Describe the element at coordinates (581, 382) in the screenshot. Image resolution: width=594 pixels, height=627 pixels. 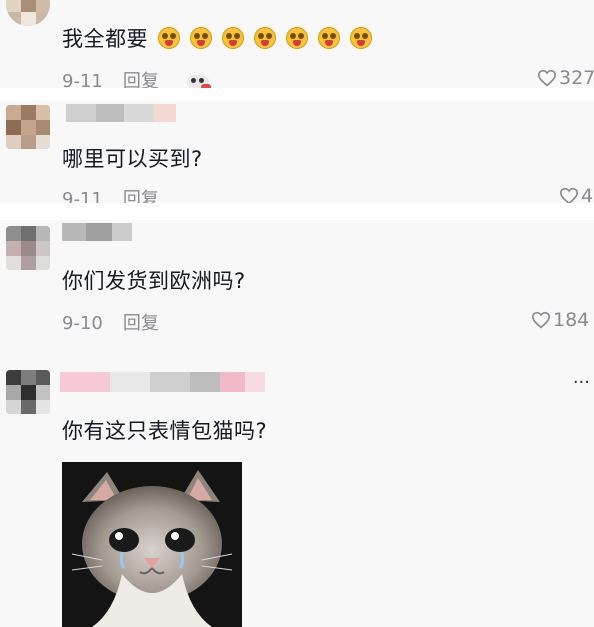
I see `more-options-icon: ···` at that location.